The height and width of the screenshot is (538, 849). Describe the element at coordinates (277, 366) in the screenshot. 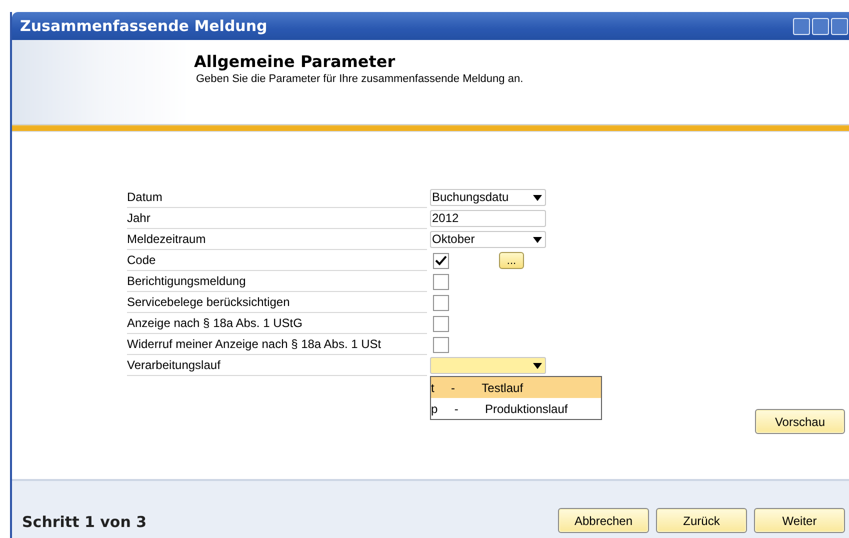

I see `field-label: Verarbeitungslauf` at that location.